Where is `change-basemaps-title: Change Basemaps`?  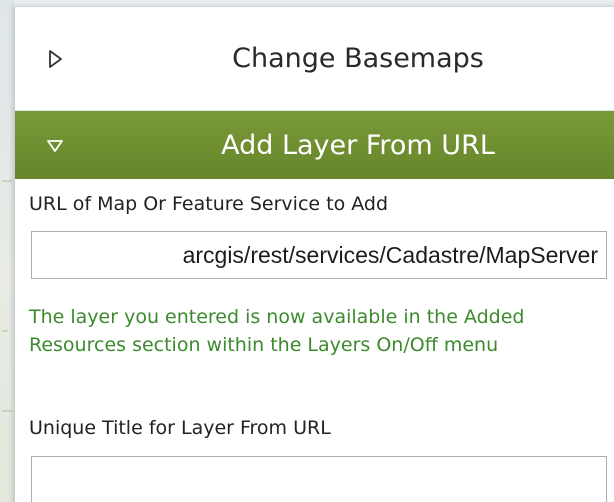
change-basemaps-title: Change Basemaps is located at coordinates (358, 58).